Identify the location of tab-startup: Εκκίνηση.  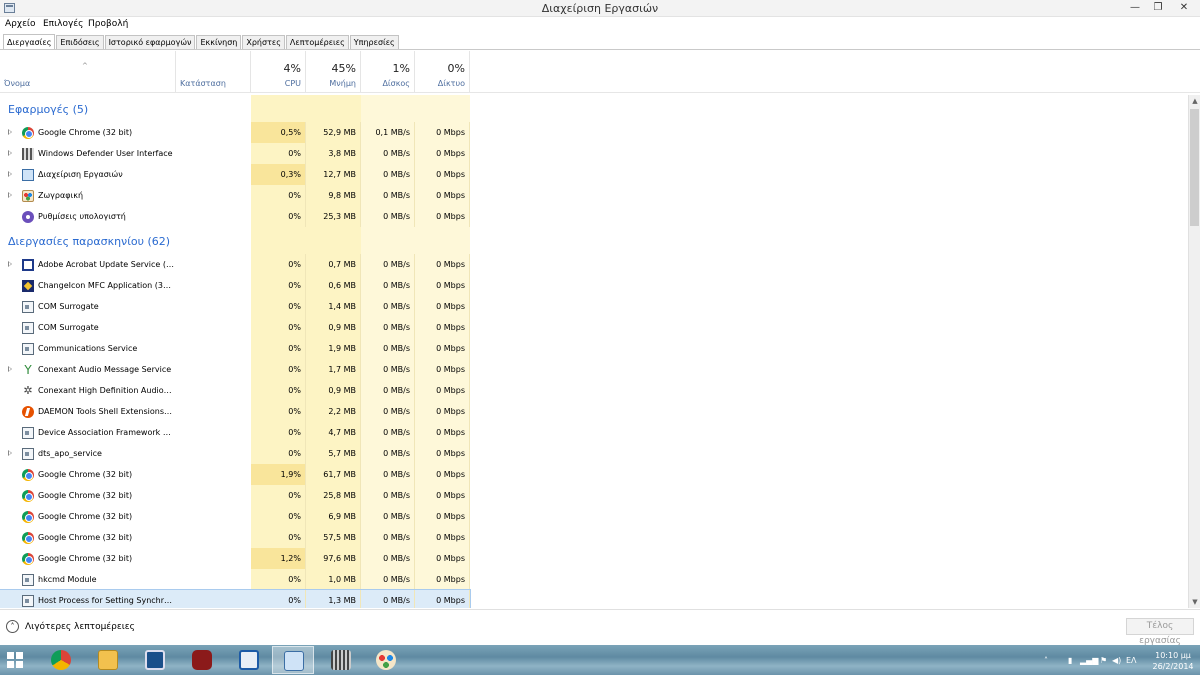
(219, 42).